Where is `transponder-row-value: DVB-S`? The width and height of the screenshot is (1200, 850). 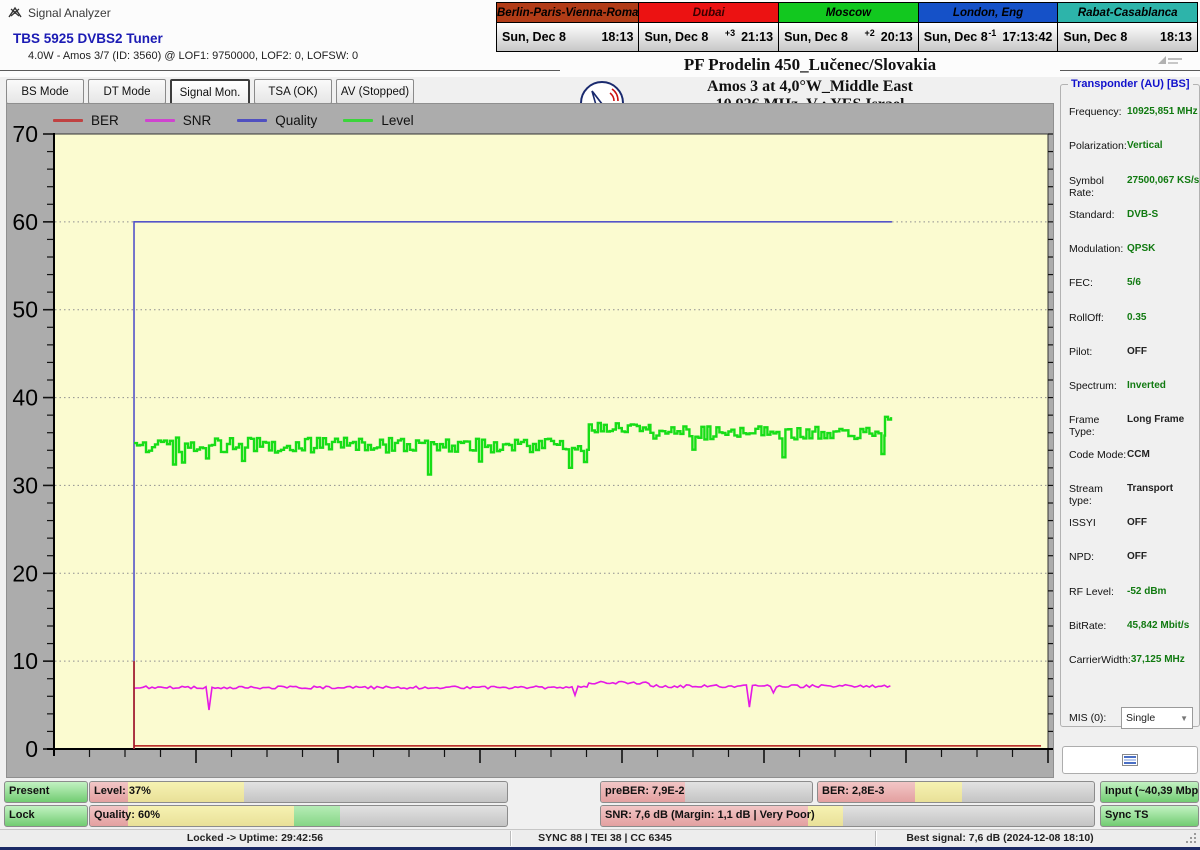
transponder-row-value: DVB-S is located at coordinates (1143, 214).